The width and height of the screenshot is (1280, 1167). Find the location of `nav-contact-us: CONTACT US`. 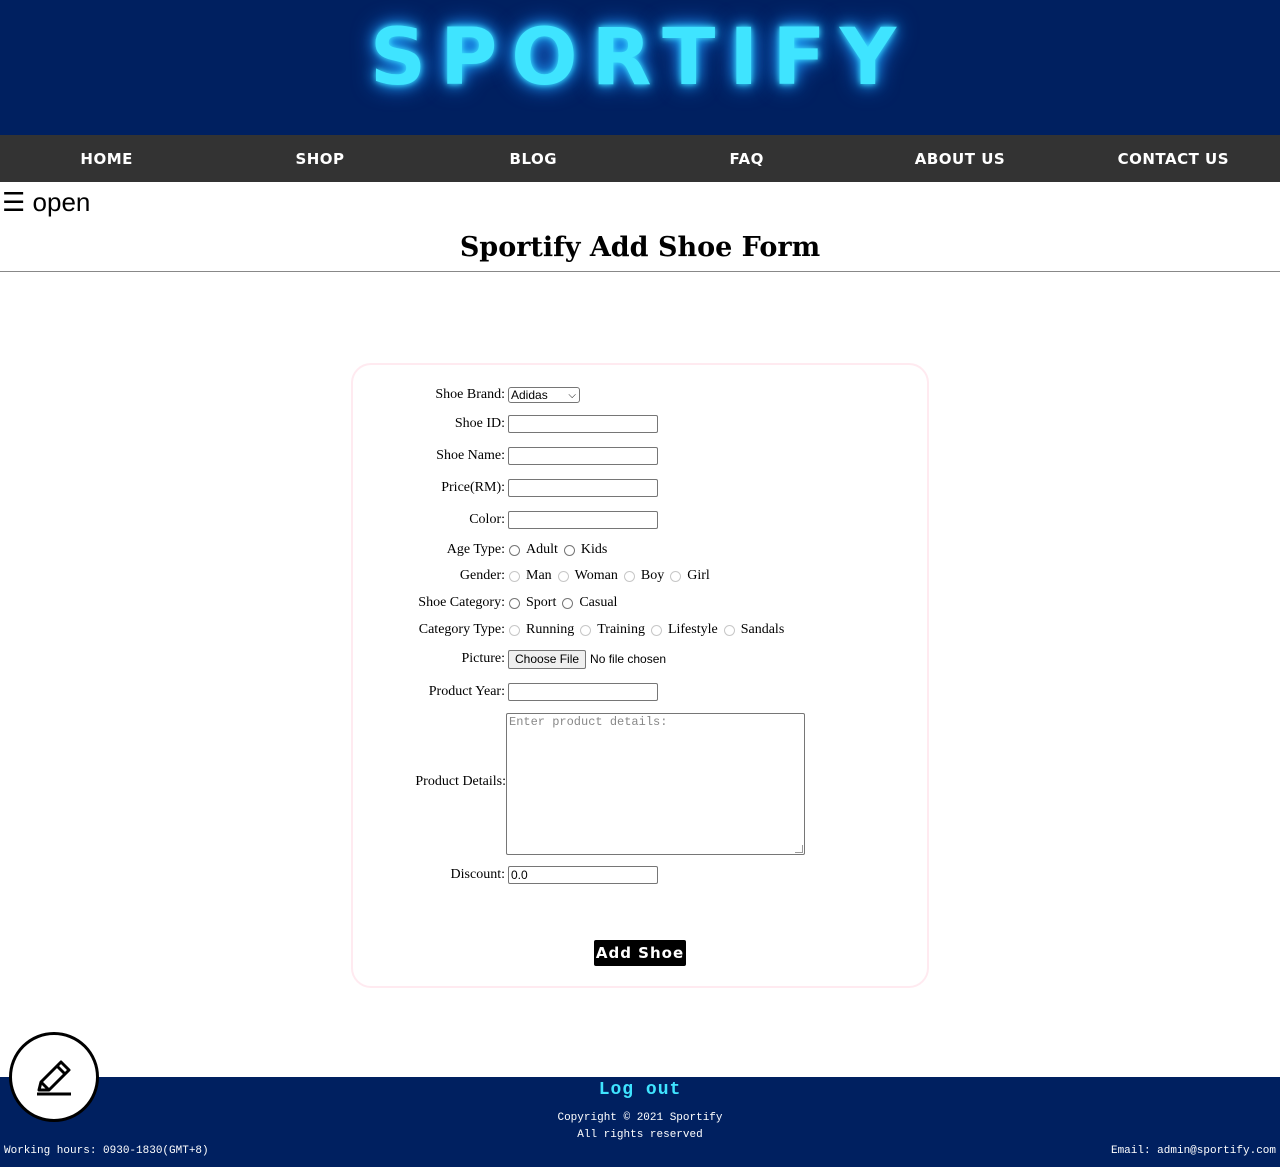

nav-contact-us: CONTACT US is located at coordinates (1173, 158).